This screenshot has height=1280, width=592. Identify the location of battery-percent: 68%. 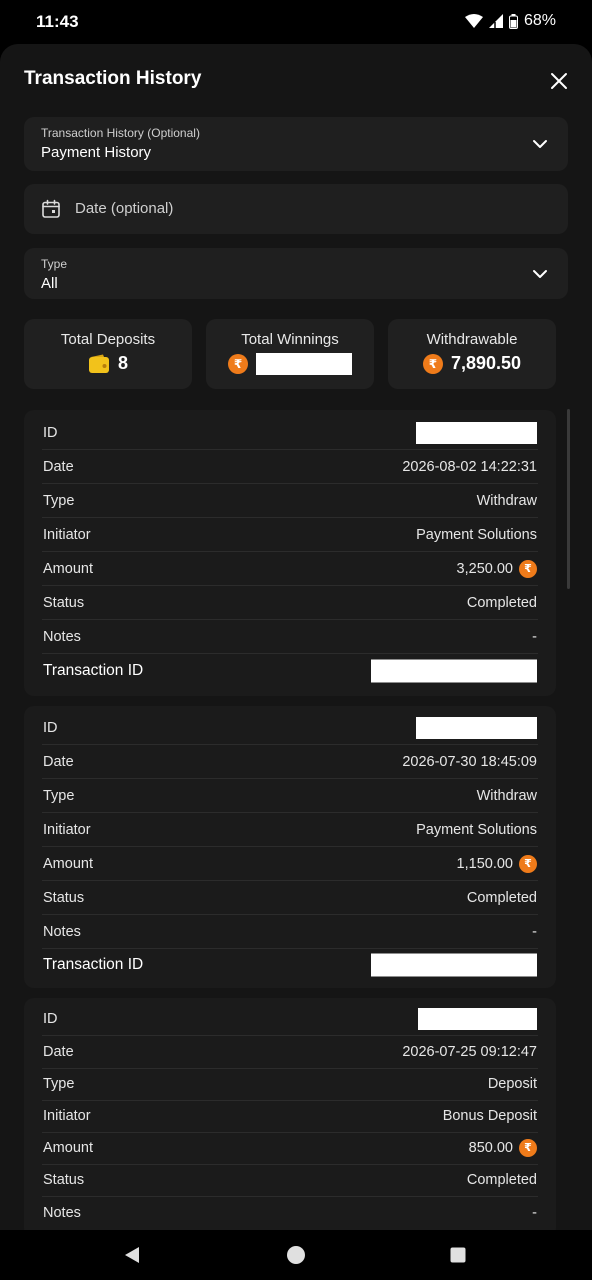
(539, 20).